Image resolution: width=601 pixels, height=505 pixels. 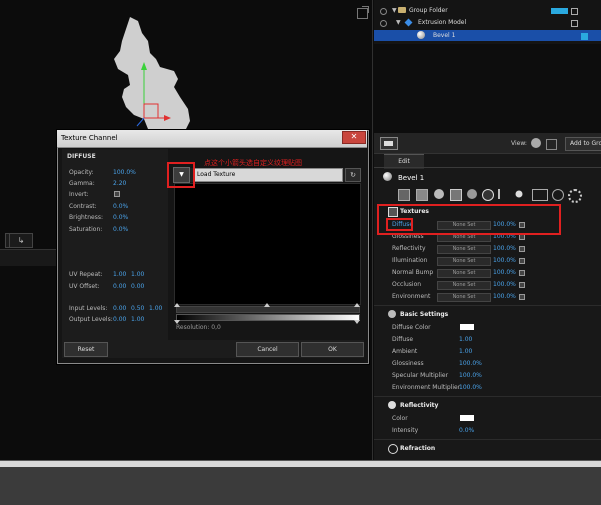 I want to click on view-sphere-icon, so click(x=536, y=143).